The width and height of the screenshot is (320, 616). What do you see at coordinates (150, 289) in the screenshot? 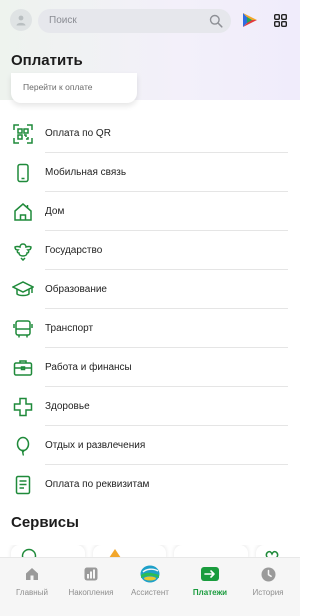
I see `menu-item-education: Образование` at bounding box center [150, 289].